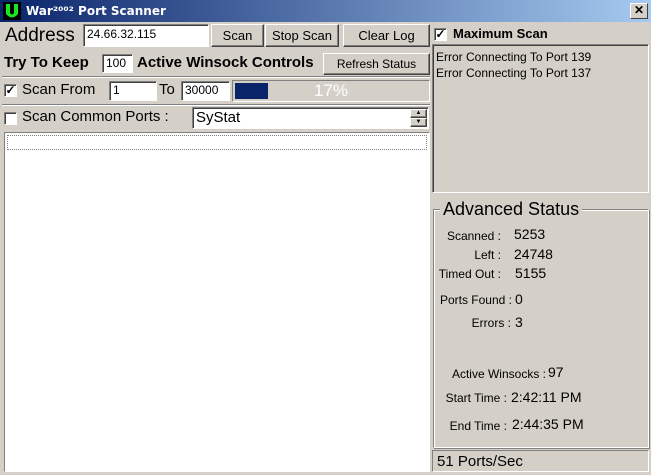 This screenshot has width=651, height=475. I want to click on timed-out-value: 5155, so click(531, 273).